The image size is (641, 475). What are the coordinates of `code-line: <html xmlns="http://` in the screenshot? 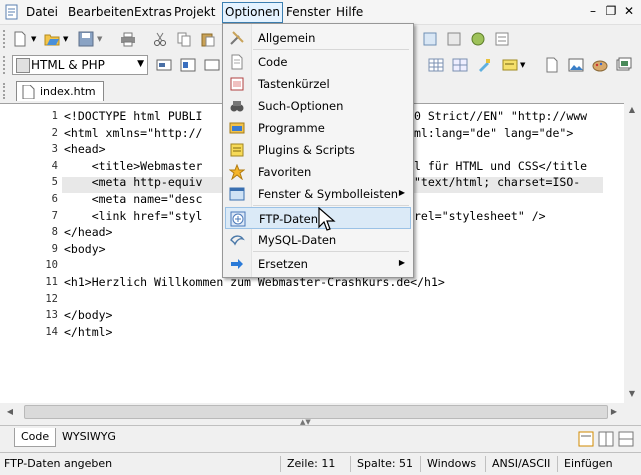 It's located at (133, 133).